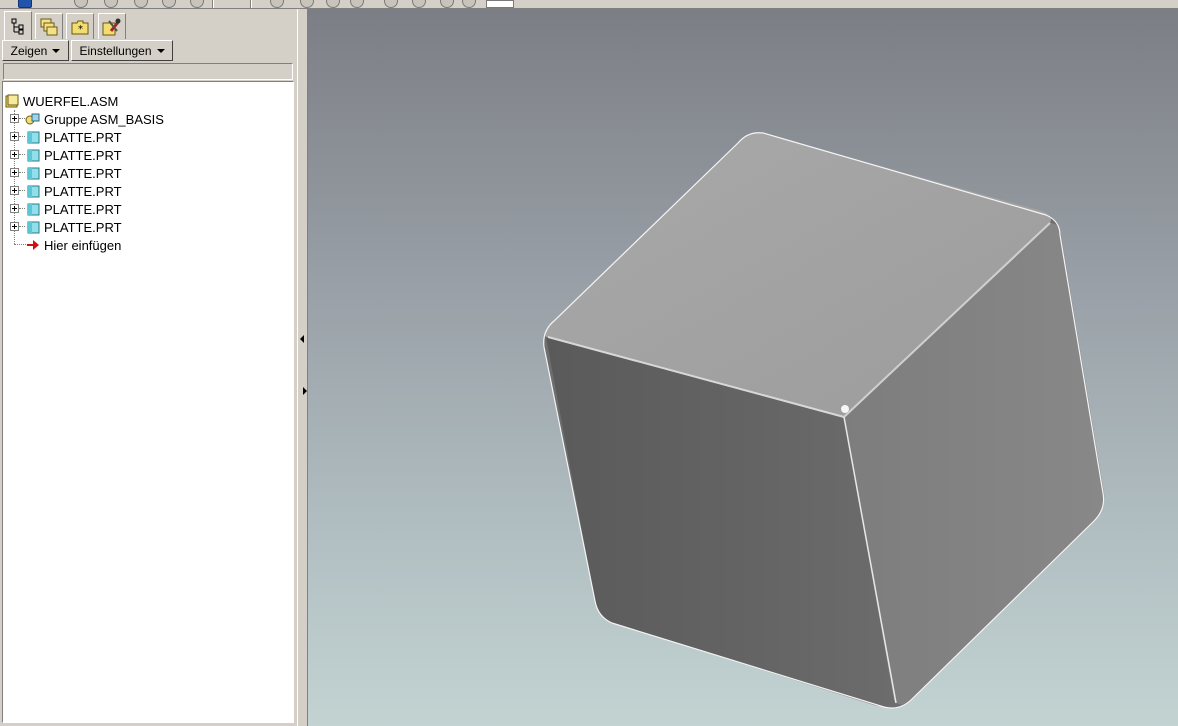  Describe the element at coordinates (149, 26) in the screenshot. I see `navigator-tabs: *` at that location.